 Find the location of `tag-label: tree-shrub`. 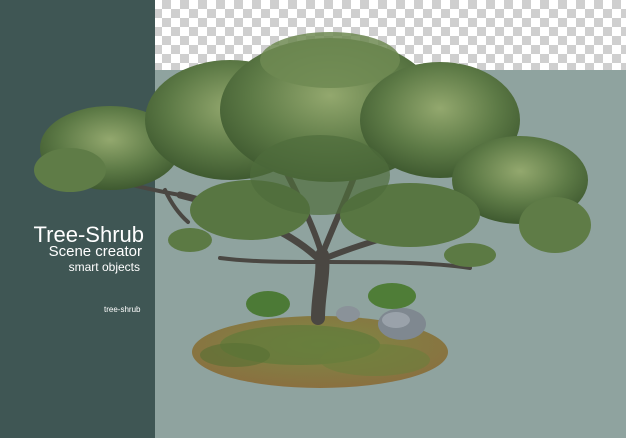

tag-label: tree-shrub is located at coordinates (122, 309).